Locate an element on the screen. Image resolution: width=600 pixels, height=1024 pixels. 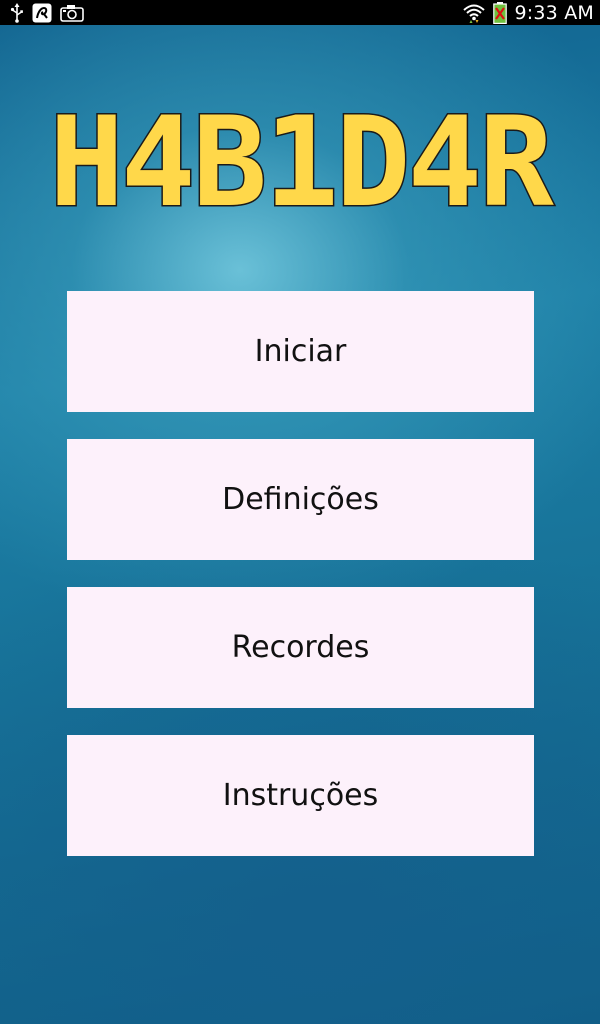
records-button: Recordes is located at coordinates (300, 647).